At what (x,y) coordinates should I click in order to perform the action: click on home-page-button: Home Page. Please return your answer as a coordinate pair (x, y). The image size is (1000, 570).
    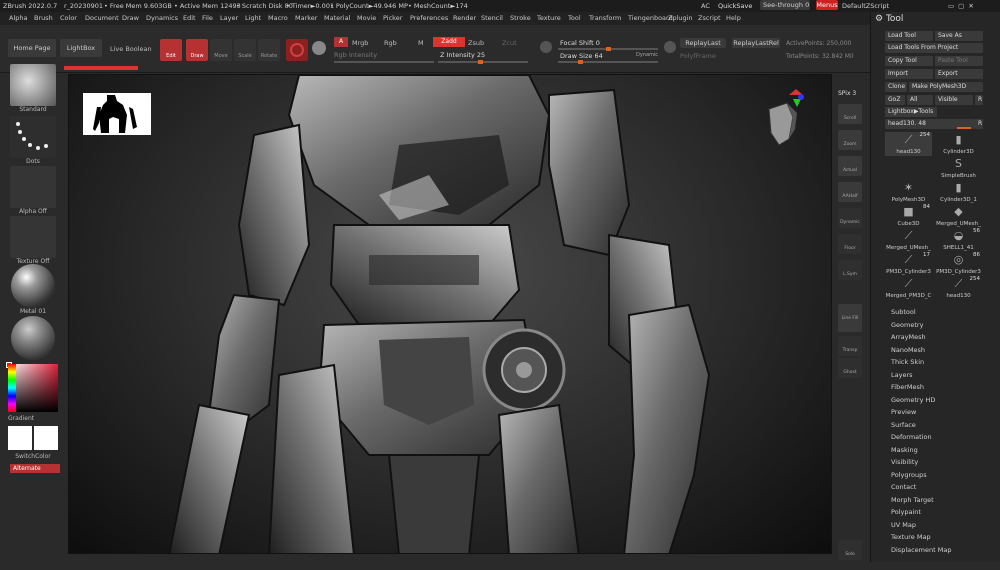
    Looking at the image, I should click on (32, 48).